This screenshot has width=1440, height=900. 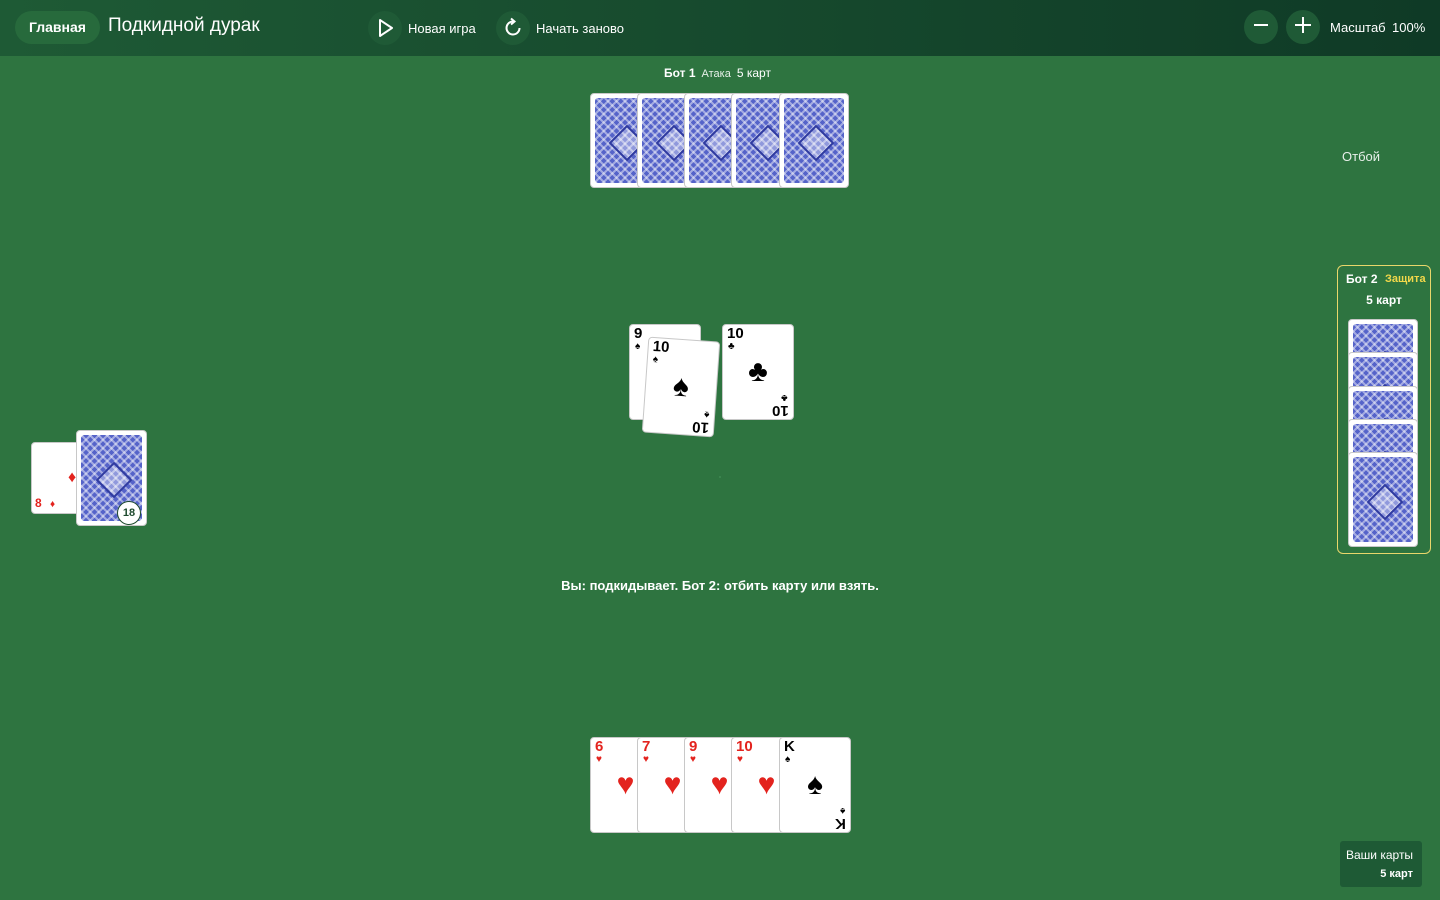 What do you see at coordinates (53, 504) in the screenshot?
I see `trump-card-suit: ♦` at bounding box center [53, 504].